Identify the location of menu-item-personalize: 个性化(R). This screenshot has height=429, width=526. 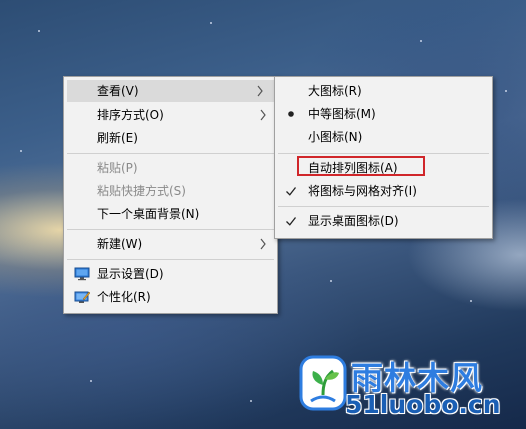
(170, 297).